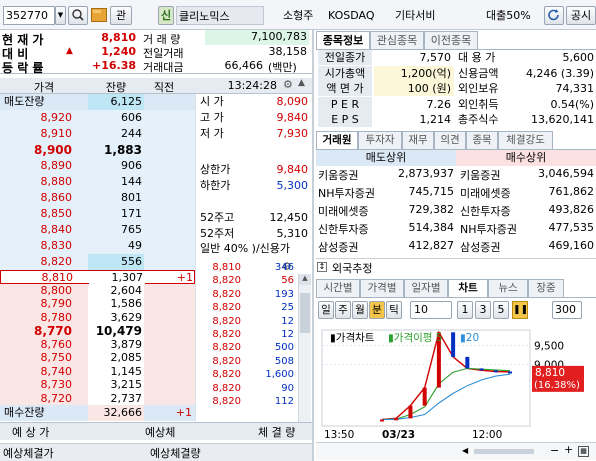 The width and height of the screenshot is (596, 461). I want to click on code-dropdown-button: ▼, so click(60, 15).